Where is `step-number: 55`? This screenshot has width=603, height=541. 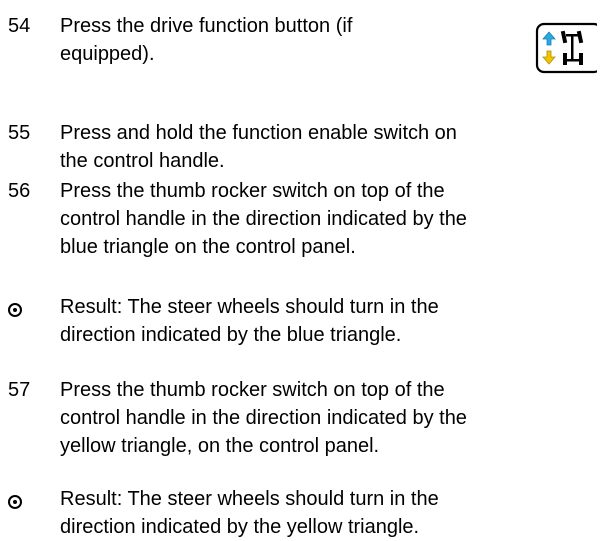 step-number: 55 is located at coordinates (19, 133).